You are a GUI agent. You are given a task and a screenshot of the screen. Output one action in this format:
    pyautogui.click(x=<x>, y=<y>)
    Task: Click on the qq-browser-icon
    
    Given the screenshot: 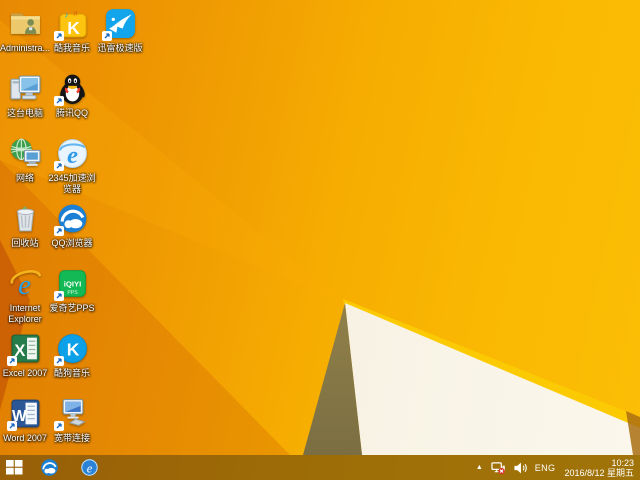 What is the action you would take?
    pyautogui.click(x=71, y=219)
    